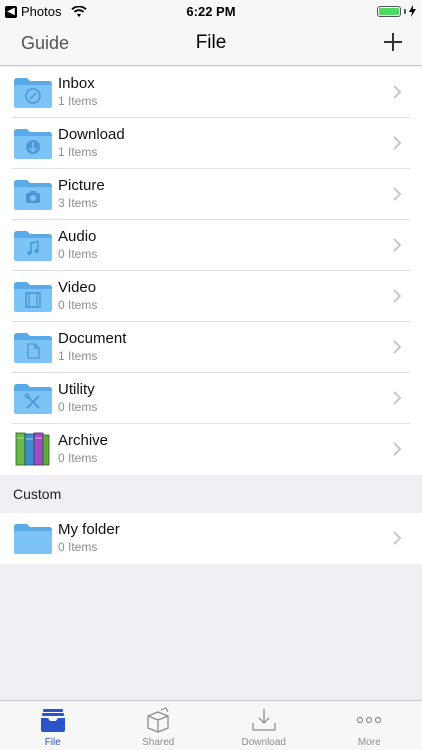 The width and height of the screenshot is (422, 750). Describe the element at coordinates (393, 42) in the screenshot. I see `plus-icon` at that location.